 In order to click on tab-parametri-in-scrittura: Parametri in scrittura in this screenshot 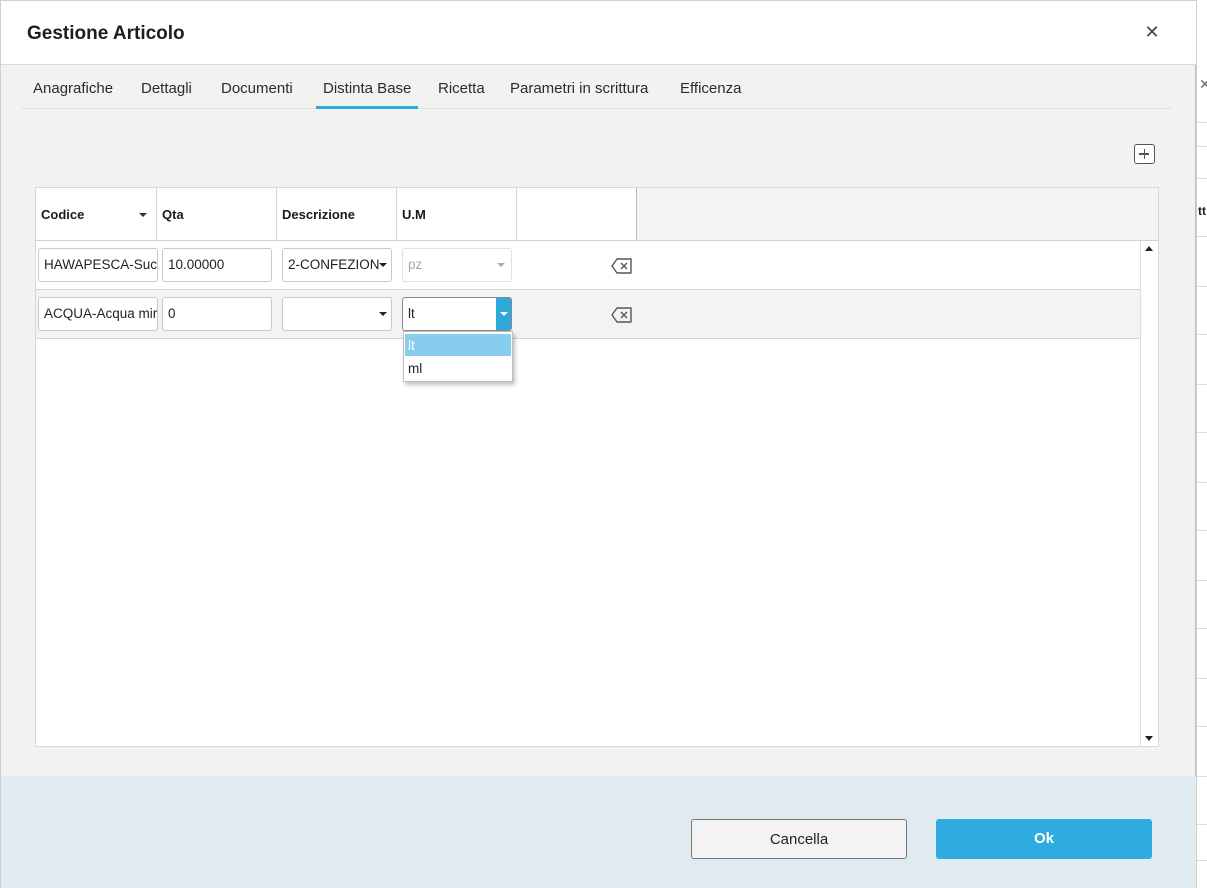, I will do `click(579, 87)`.